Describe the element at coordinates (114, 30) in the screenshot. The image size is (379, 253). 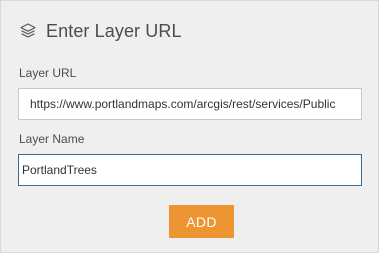
I see `panel-title: Enter Layer URL` at that location.